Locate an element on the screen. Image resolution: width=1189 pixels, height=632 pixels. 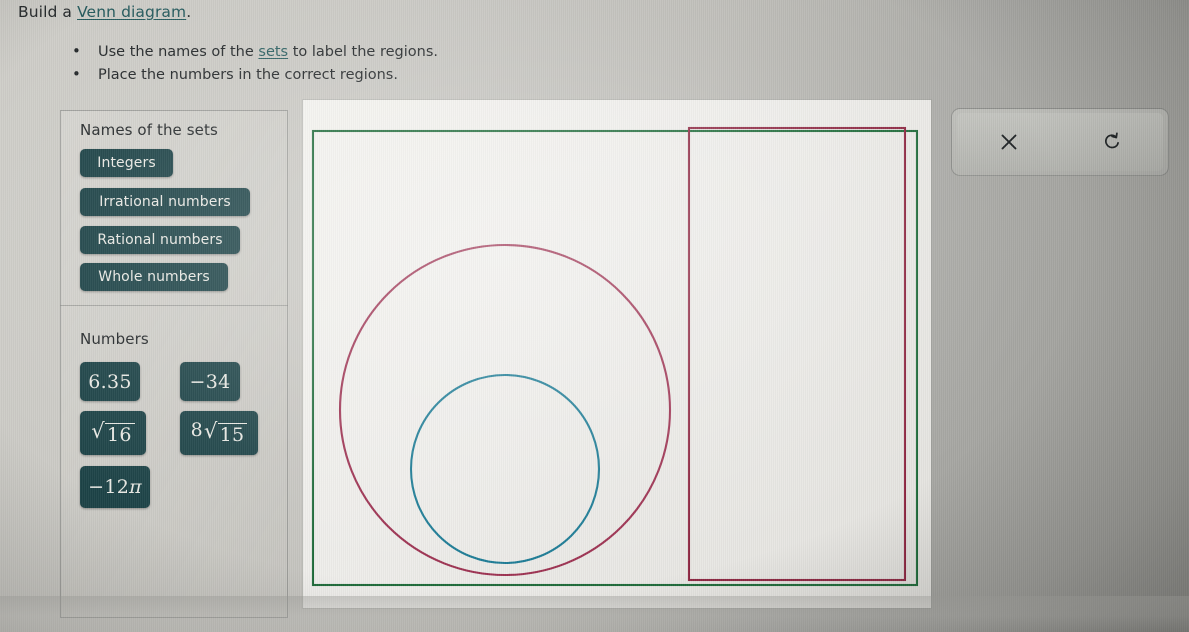
instruction-after: to label the regions. is located at coordinates (363, 52).